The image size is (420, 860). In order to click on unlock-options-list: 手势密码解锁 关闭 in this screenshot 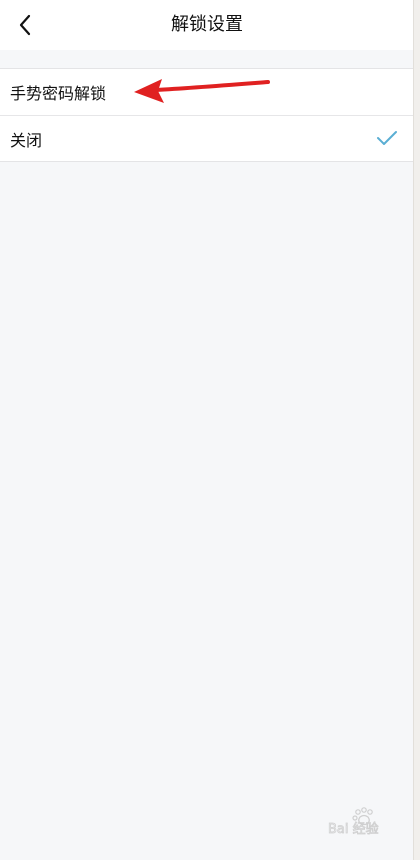, I will do `click(207, 115)`.